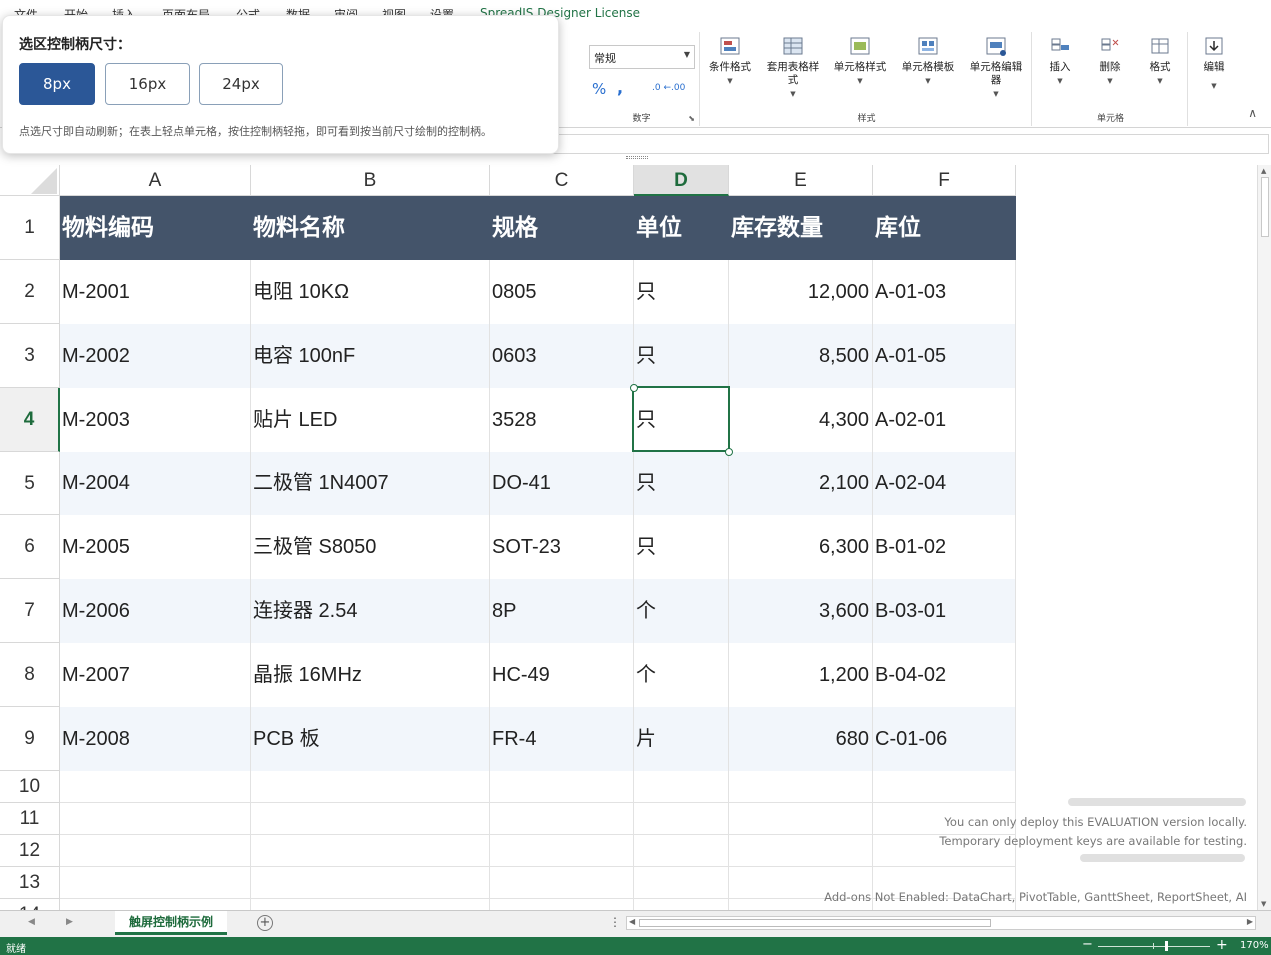 The width and height of the screenshot is (1271, 955). What do you see at coordinates (30, 904) in the screenshot?
I see `row-header-14: 14` at bounding box center [30, 904].